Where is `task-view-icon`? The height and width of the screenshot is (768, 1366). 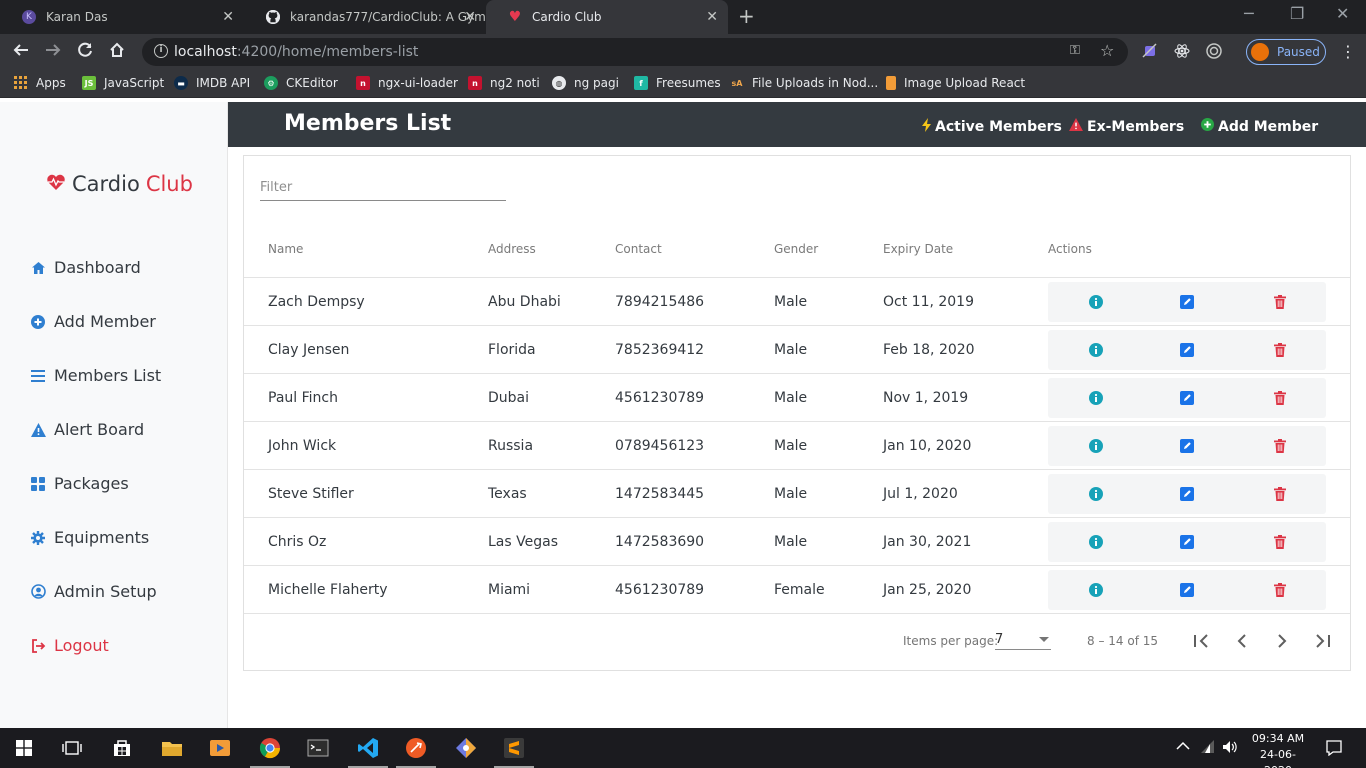
task-view-icon is located at coordinates (72, 748).